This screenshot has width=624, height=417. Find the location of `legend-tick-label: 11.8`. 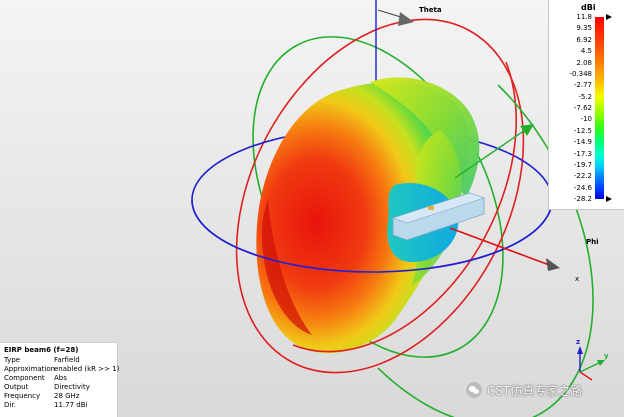

legend-tick-label: 11.8 is located at coordinates (584, 17).